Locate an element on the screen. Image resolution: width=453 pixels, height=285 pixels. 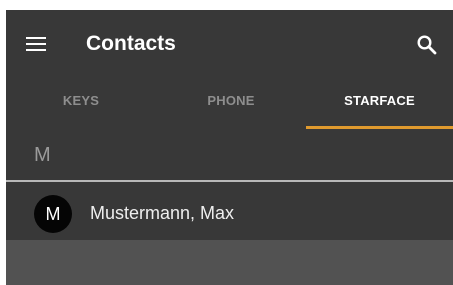
hamburger-menu-icon is located at coordinates (36, 44).